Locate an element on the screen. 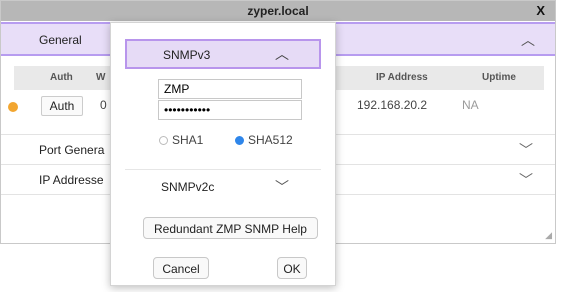 The image size is (562, 292). snmpv2c-label: SNMPv2c is located at coordinates (188, 187).